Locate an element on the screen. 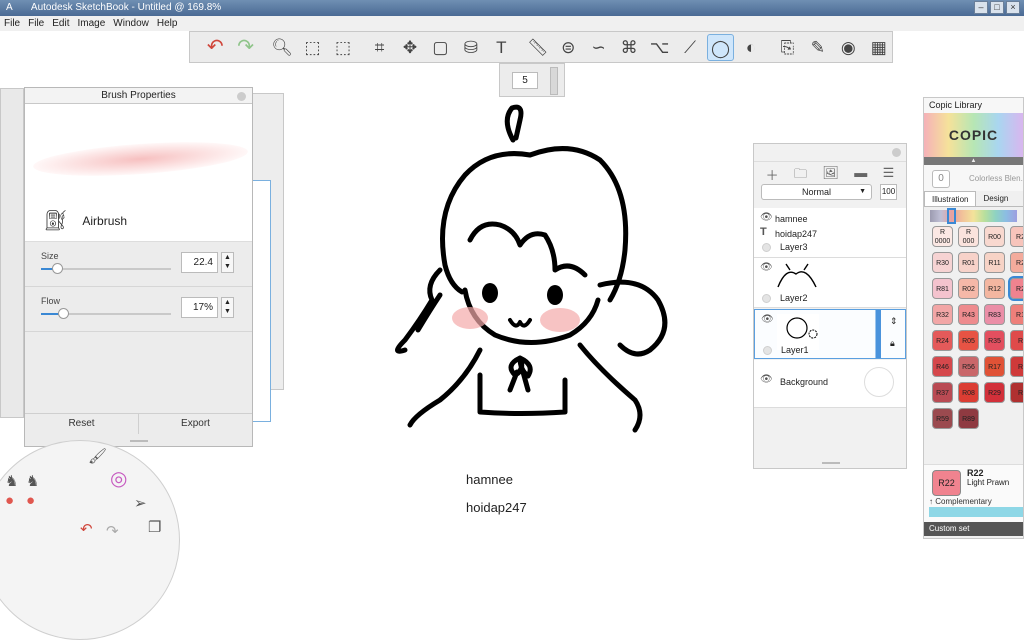 The image size is (1024, 640). color-puck-icon-2: ● is located at coordinates (30, 500).